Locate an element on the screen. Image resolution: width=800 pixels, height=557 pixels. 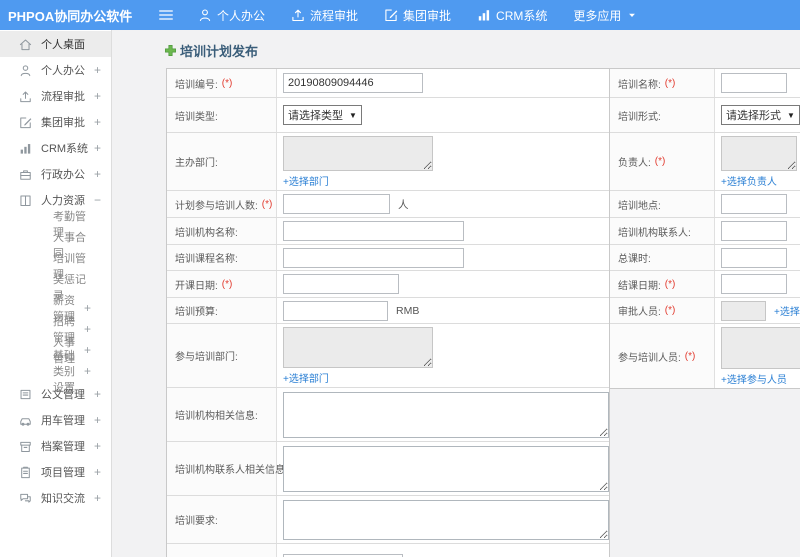
field-label: 参与培训部门: is located at coordinates (206, 357).